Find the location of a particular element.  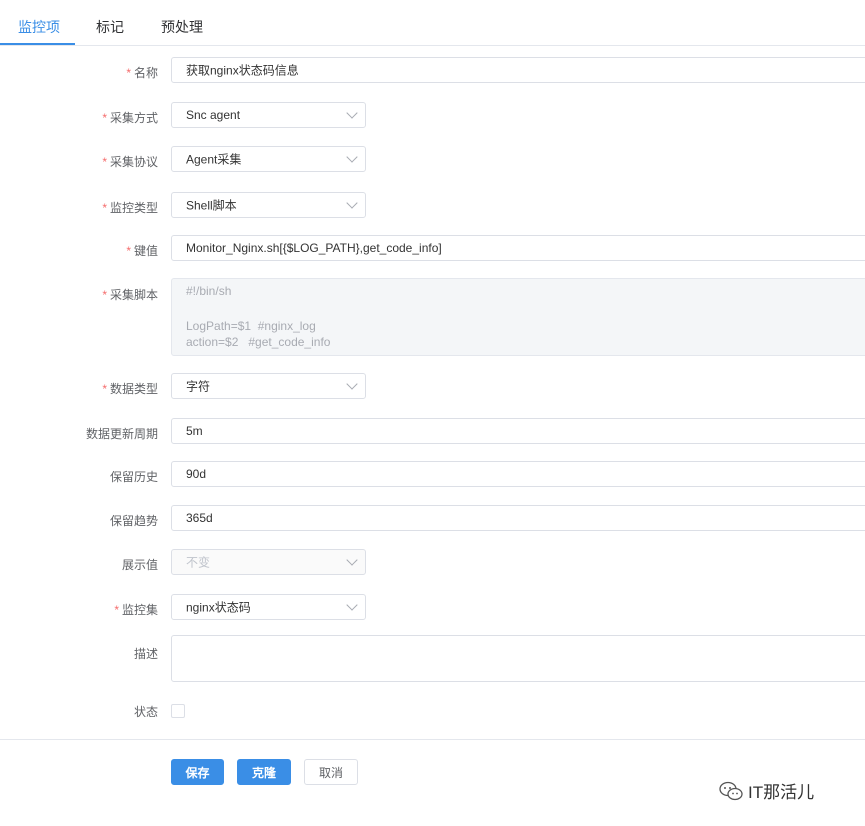

monitor-set-value: nginx状态码 is located at coordinates (218, 607).